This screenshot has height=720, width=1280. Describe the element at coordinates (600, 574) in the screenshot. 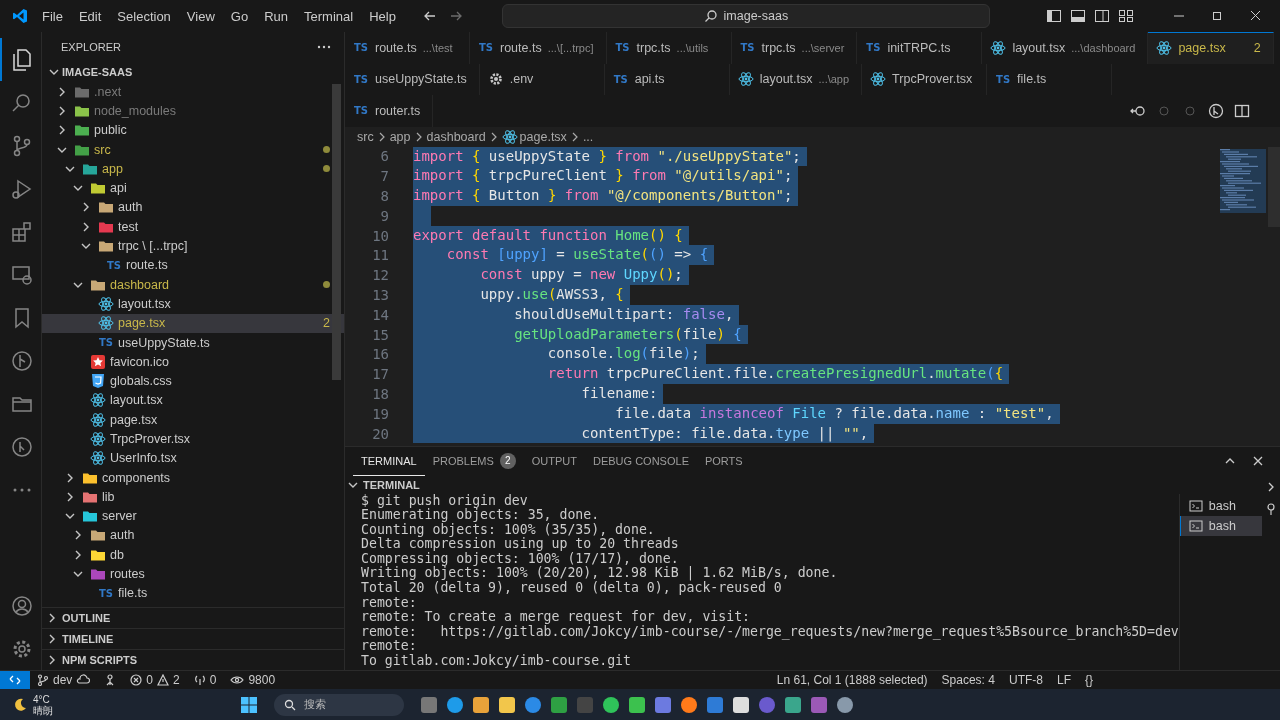

I see `terminal-line: Writing objects: 100% (20/20), 12.98 KiB | 1.62 MiB/s, done.` at that location.